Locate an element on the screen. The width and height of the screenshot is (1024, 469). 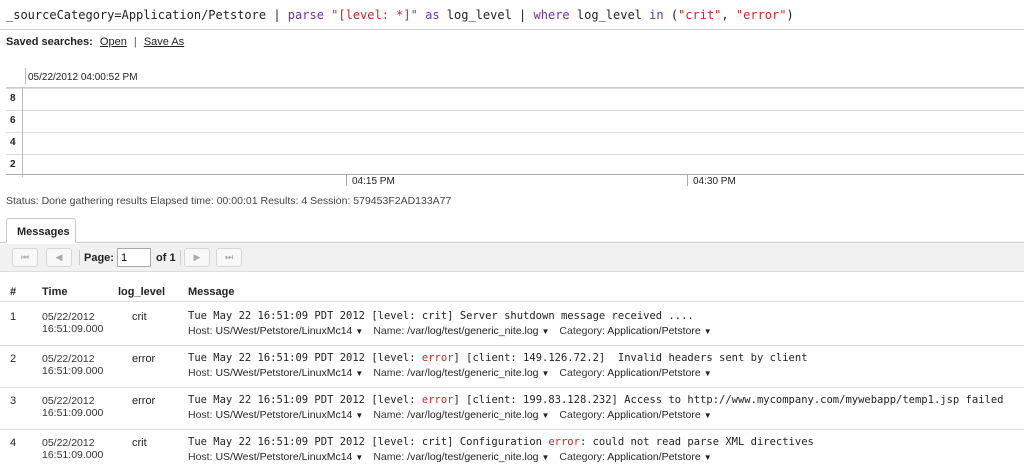
query-comma: , is located at coordinates (725, 15).